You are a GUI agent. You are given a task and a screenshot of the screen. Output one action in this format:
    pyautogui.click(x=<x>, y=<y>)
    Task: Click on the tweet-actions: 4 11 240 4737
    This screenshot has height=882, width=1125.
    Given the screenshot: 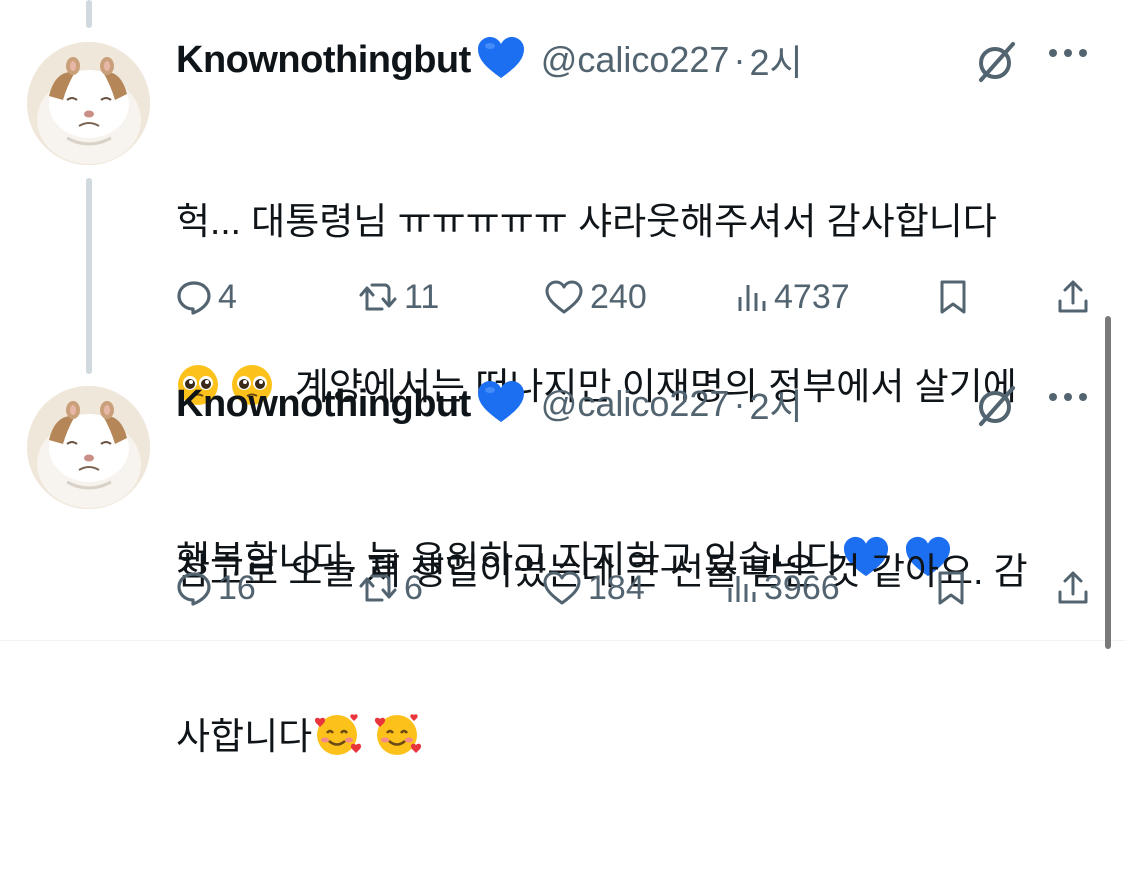 What is the action you would take?
    pyautogui.click(x=636, y=297)
    